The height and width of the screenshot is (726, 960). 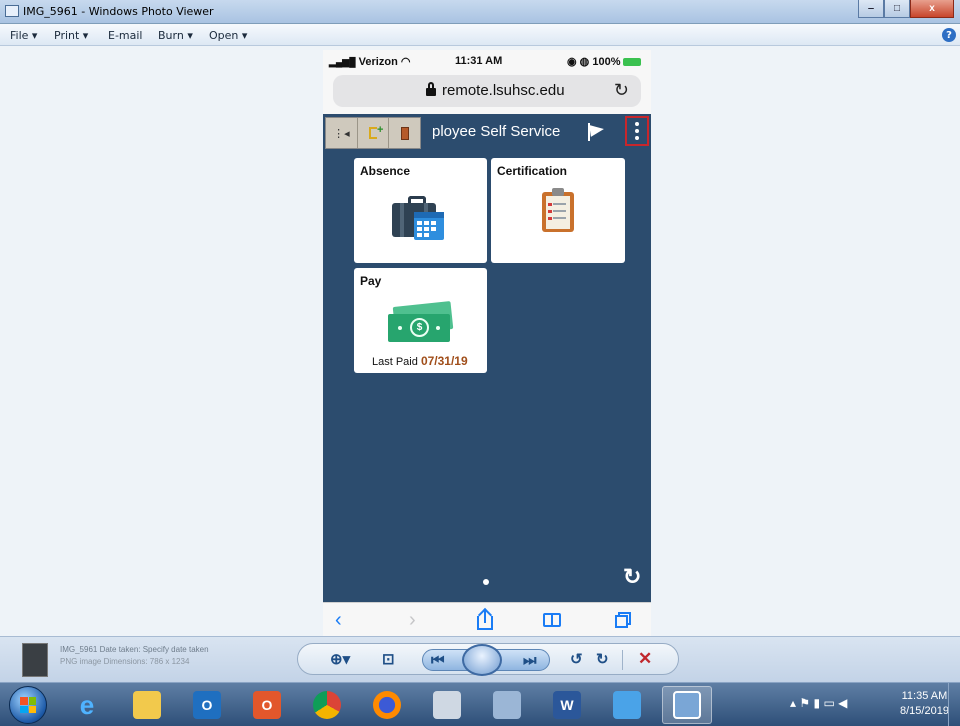 I want to click on notes-icon, so click(x=507, y=705).